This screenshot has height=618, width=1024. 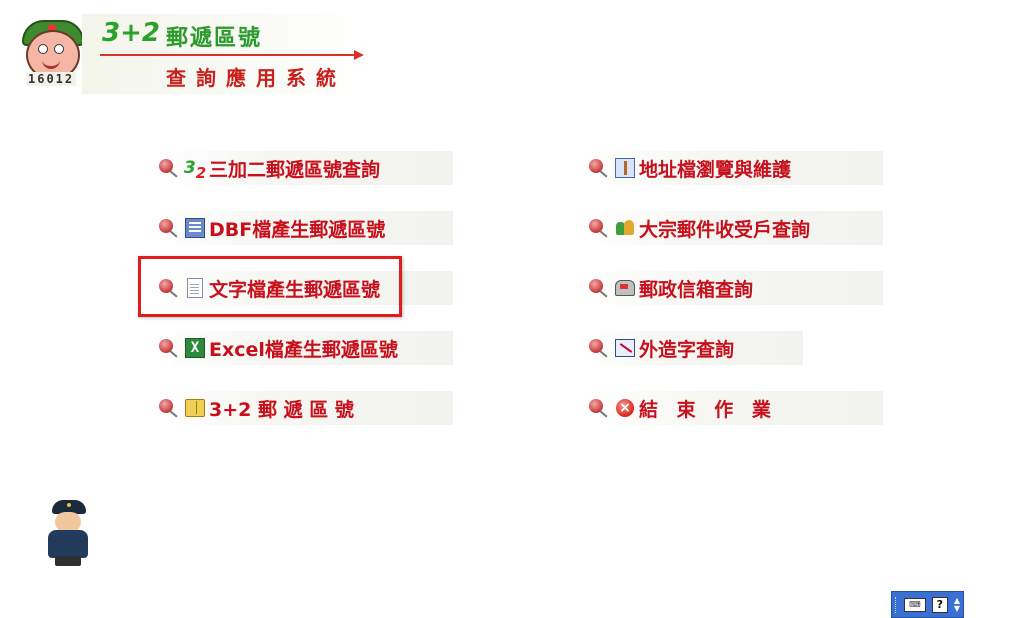 I want to click on banner-title: 郵遞區號, so click(x=214, y=38).